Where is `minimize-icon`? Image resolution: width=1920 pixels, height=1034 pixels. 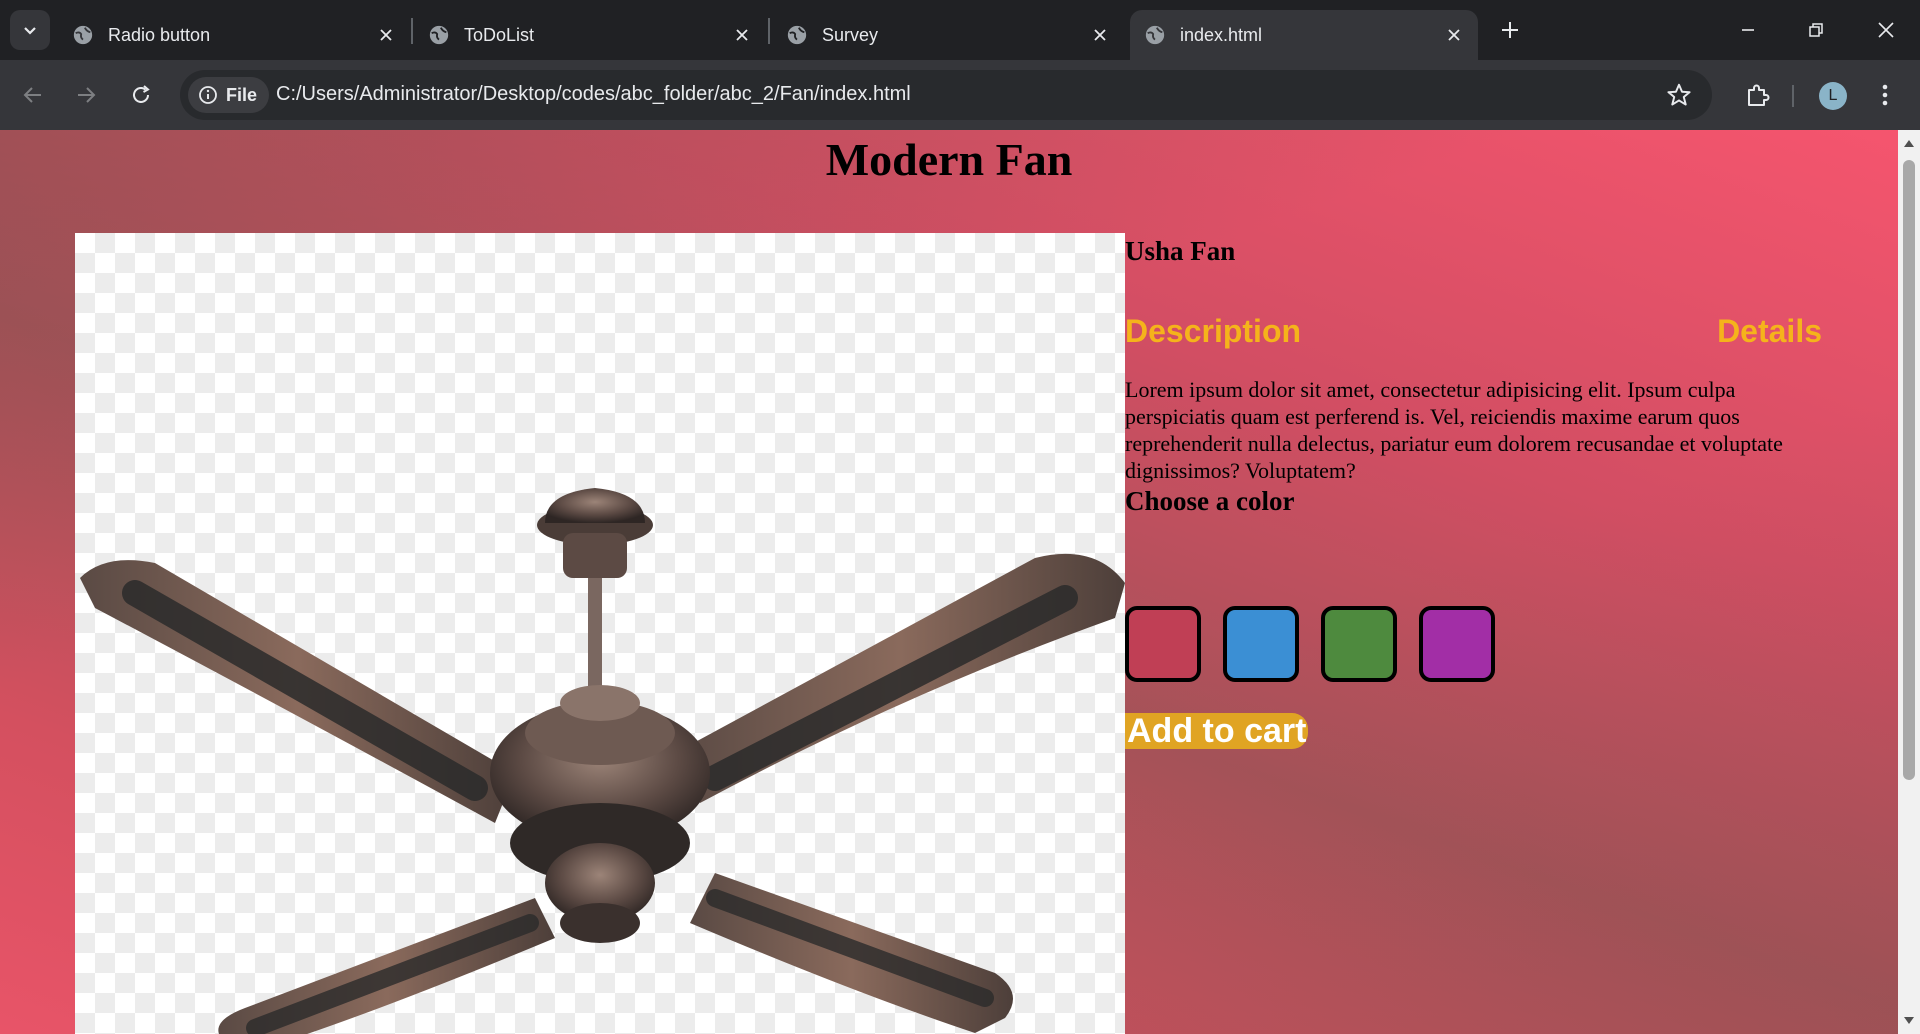
minimize-icon is located at coordinates (1748, 30).